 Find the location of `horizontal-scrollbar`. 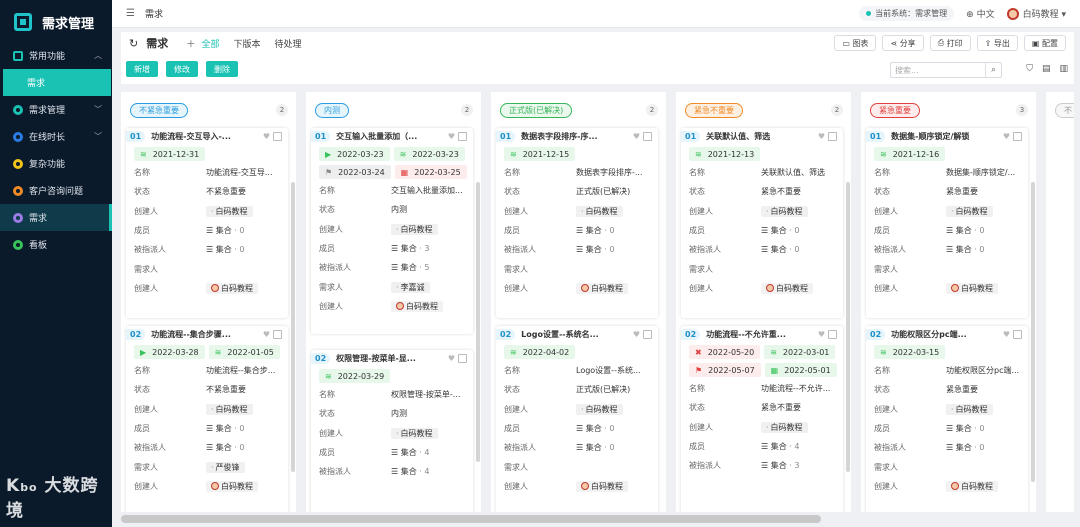

horizontal-scrollbar is located at coordinates (471, 519).